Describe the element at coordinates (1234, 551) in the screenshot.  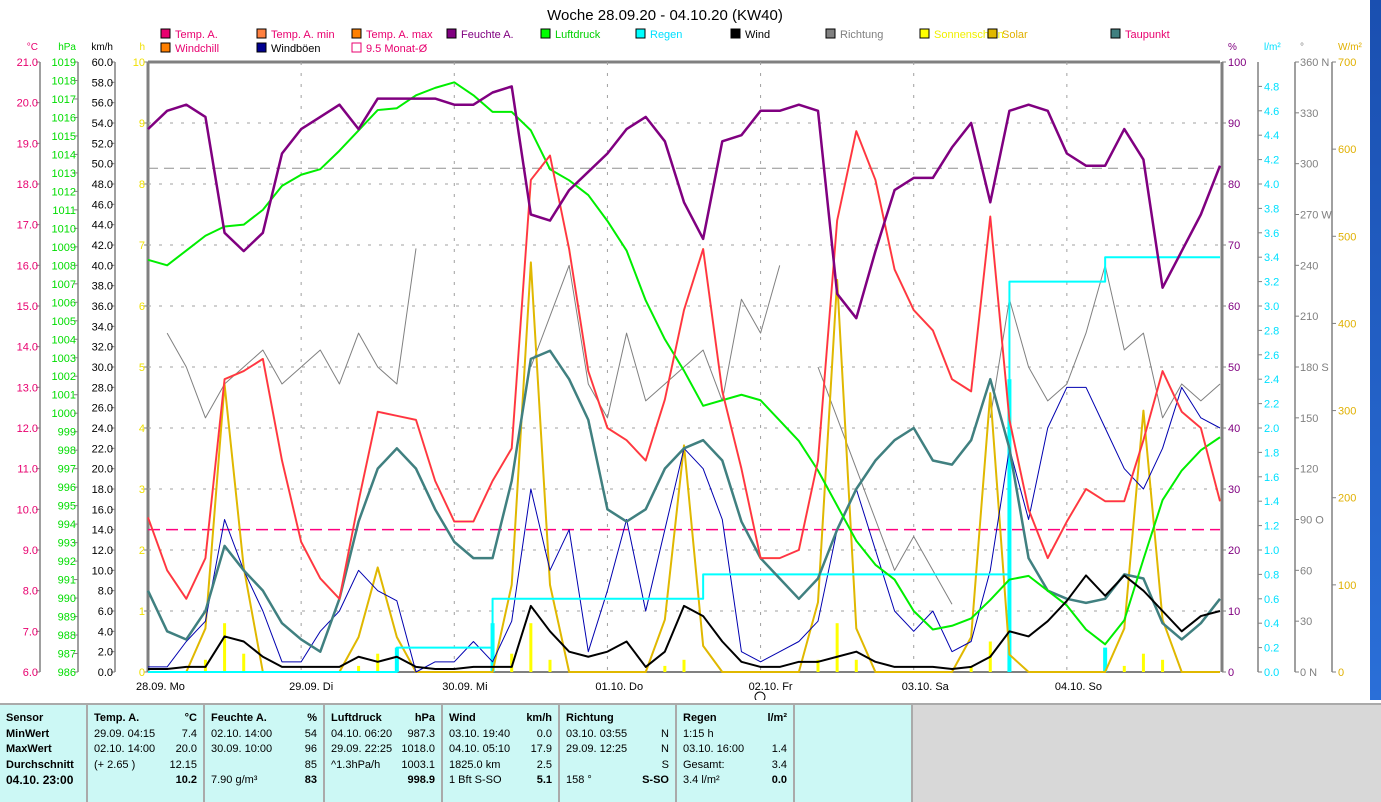
I see `humidity-tick-label: 20` at that location.